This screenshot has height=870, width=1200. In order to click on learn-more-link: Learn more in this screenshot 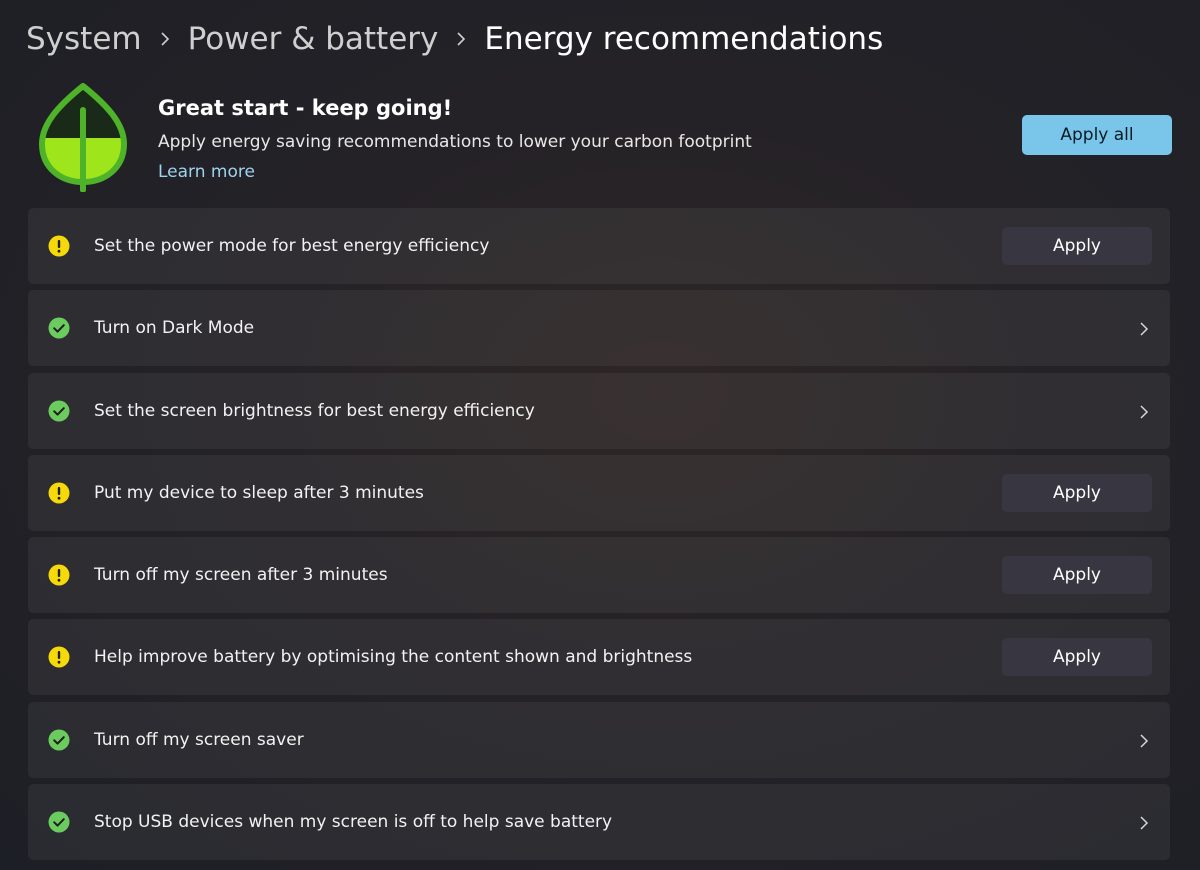, I will do `click(206, 172)`.